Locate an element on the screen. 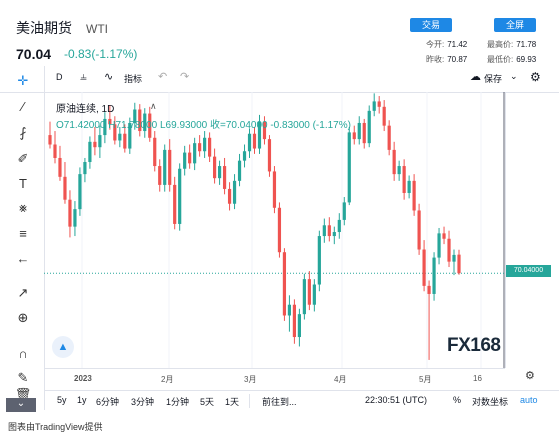 The image size is (559, 443). pattern-tool-icon: ⨳ is located at coordinates (23, 208).